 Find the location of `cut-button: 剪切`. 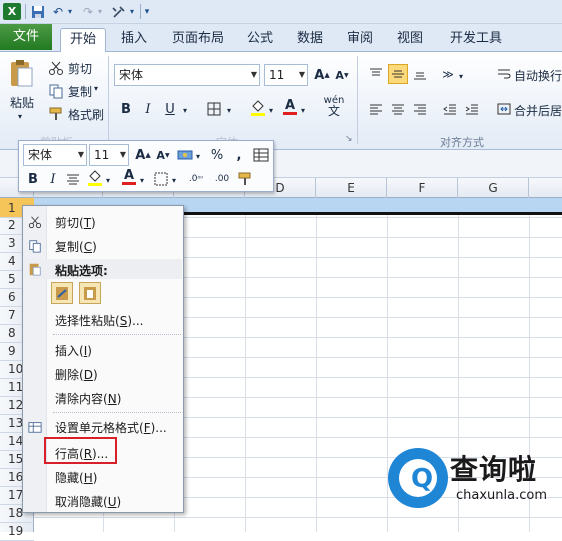

cut-button: 剪切 is located at coordinates (80, 68).